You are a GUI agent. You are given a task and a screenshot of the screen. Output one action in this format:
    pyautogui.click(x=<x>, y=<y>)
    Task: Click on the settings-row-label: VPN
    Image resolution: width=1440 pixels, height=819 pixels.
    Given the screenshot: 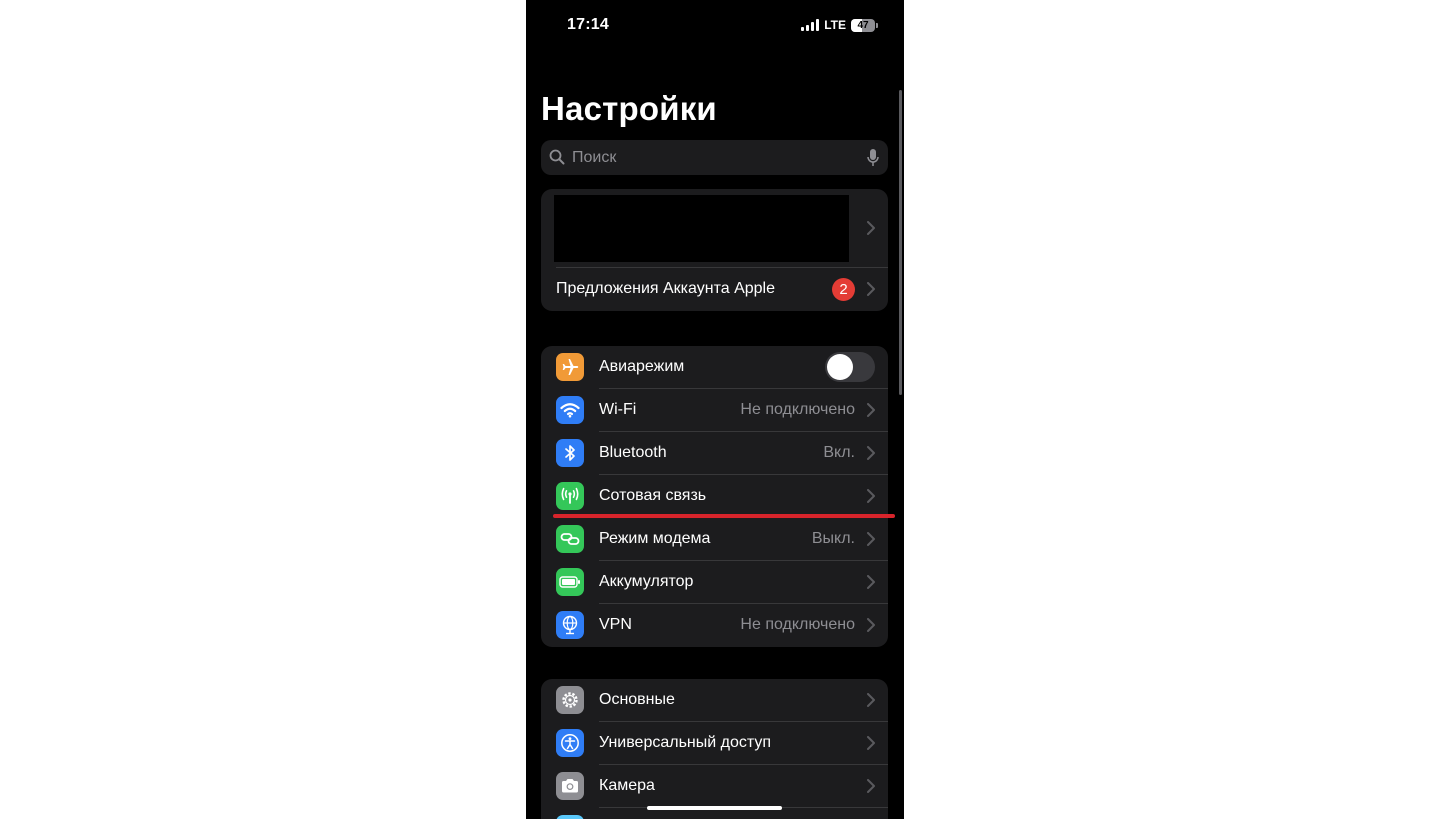 What is the action you would take?
    pyautogui.click(x=615, y=624)
    